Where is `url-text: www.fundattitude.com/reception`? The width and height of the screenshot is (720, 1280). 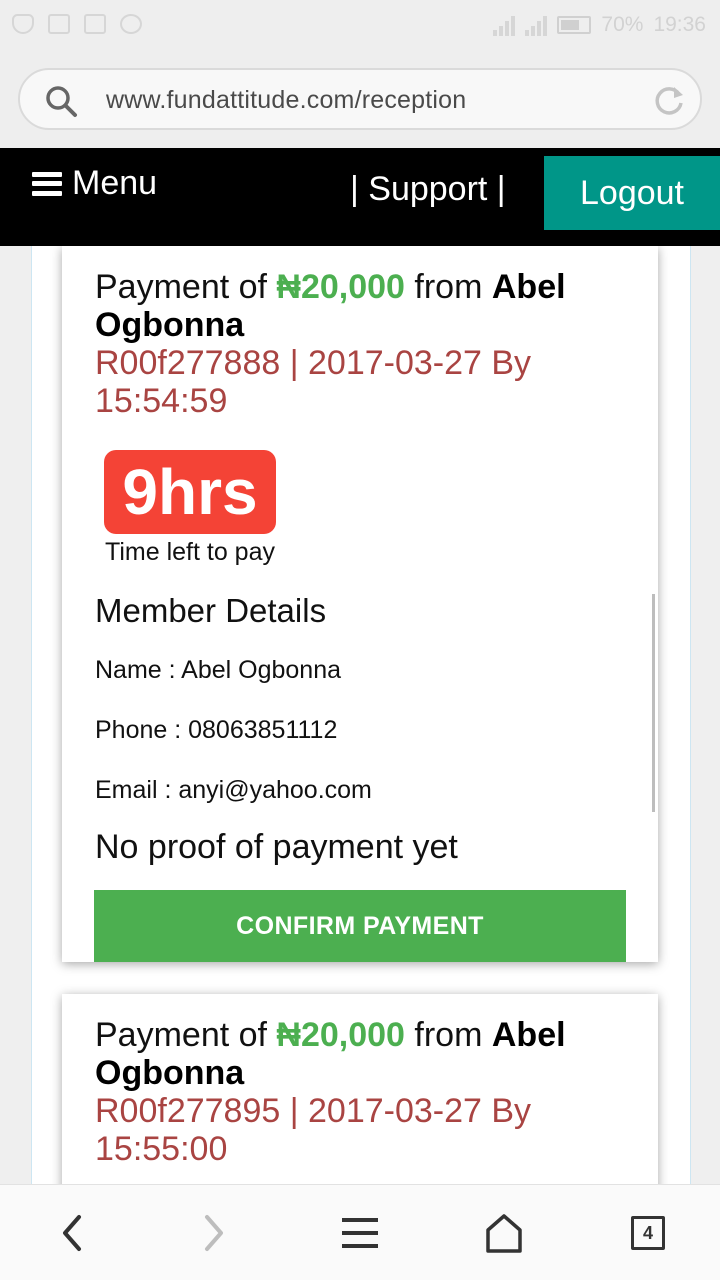 url-text: www.fundattitude.com/reception is located at coordinates (286, 100).